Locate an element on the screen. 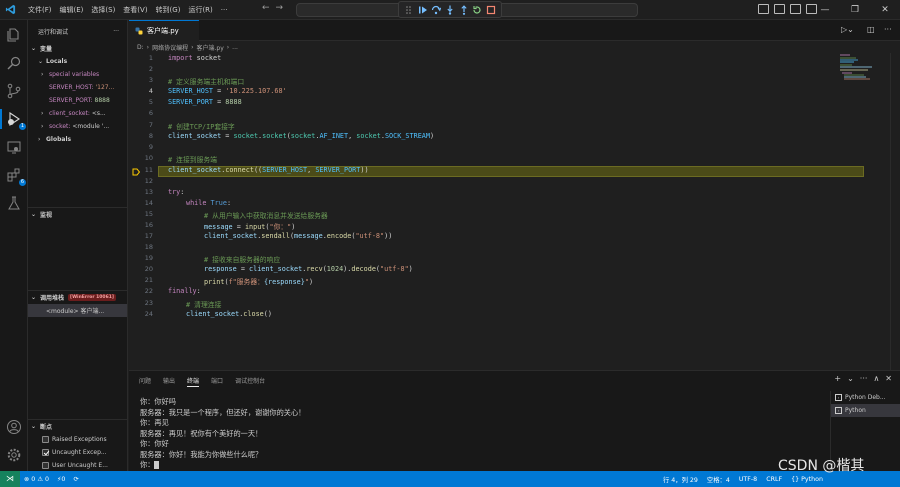  debug-badge: 1 is located at coordinates (22, 126).